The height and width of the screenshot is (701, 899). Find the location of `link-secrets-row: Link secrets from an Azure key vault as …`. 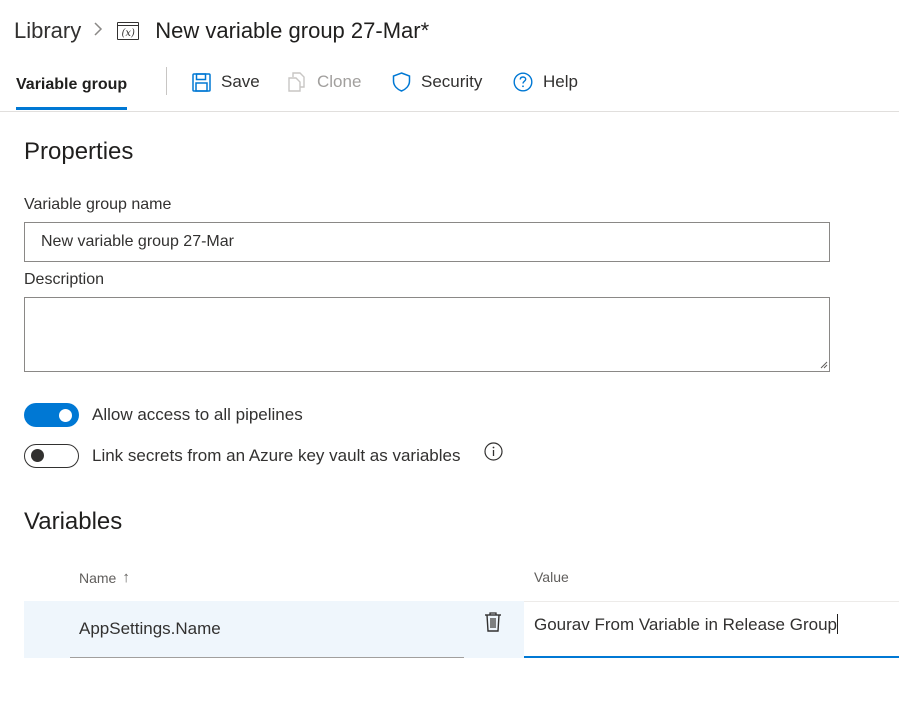

link-secrets-row: Link secrets from an Azure key vault as … is located at coordinates (242, 456).